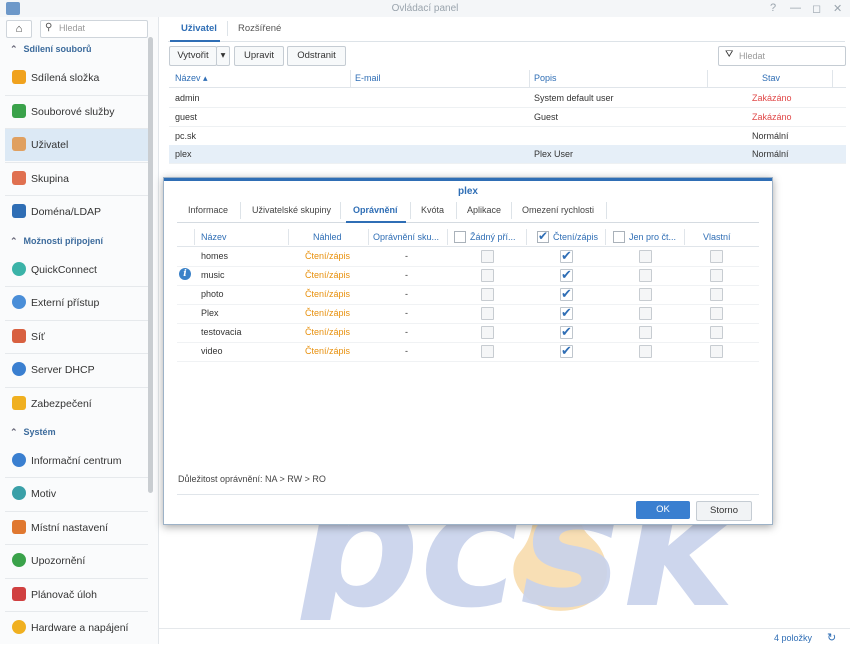 The image size is (850, 645). What do you see at coordinates (56, 241) in the screenshot?
I see `section-connectivity: ⌃ Možnosti připojení` at bounding box center [56, 241].